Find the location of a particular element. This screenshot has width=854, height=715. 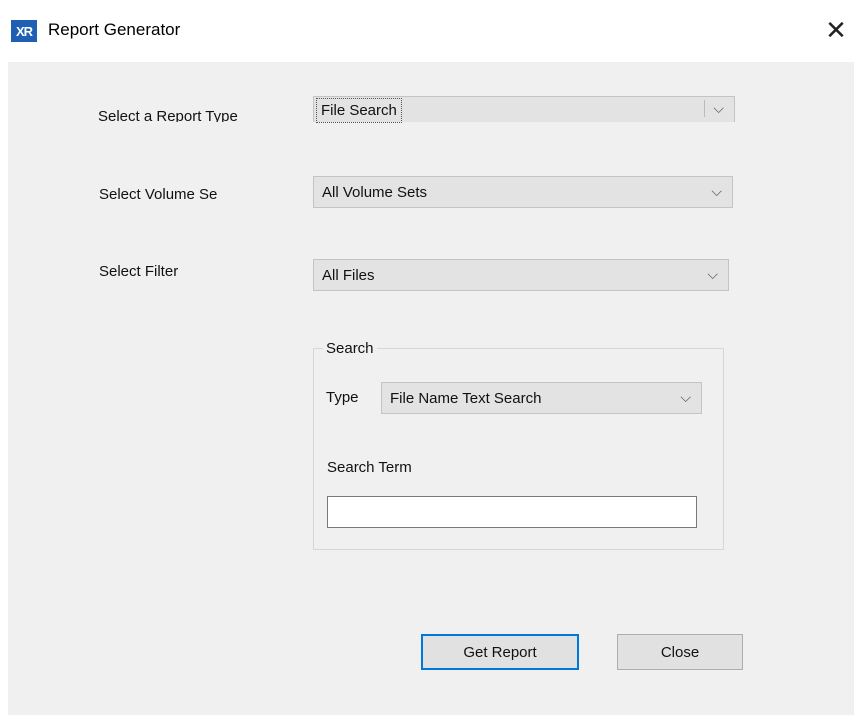

search-type-value: File Name Text Search is located at coordinates (466, 398).